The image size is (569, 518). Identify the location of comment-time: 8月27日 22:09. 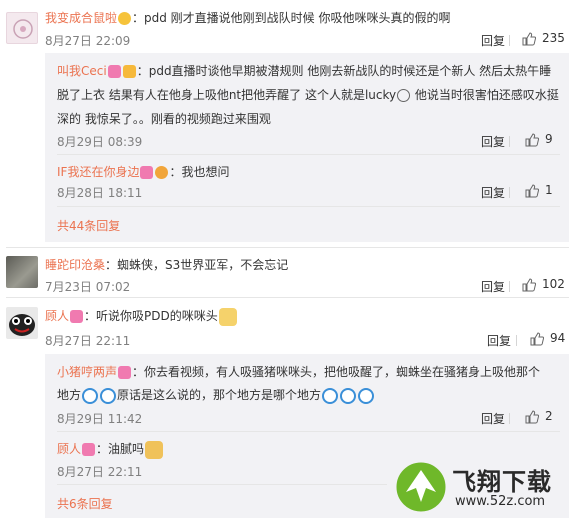
(88, 41).